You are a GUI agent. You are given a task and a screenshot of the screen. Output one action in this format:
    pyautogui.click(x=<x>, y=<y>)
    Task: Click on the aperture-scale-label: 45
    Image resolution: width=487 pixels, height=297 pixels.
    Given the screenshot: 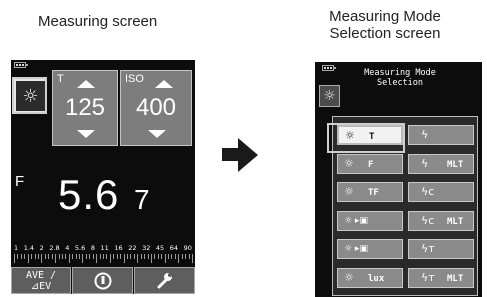 What is the action you would take?
    pyautogui.click(x=160, y=248)
    